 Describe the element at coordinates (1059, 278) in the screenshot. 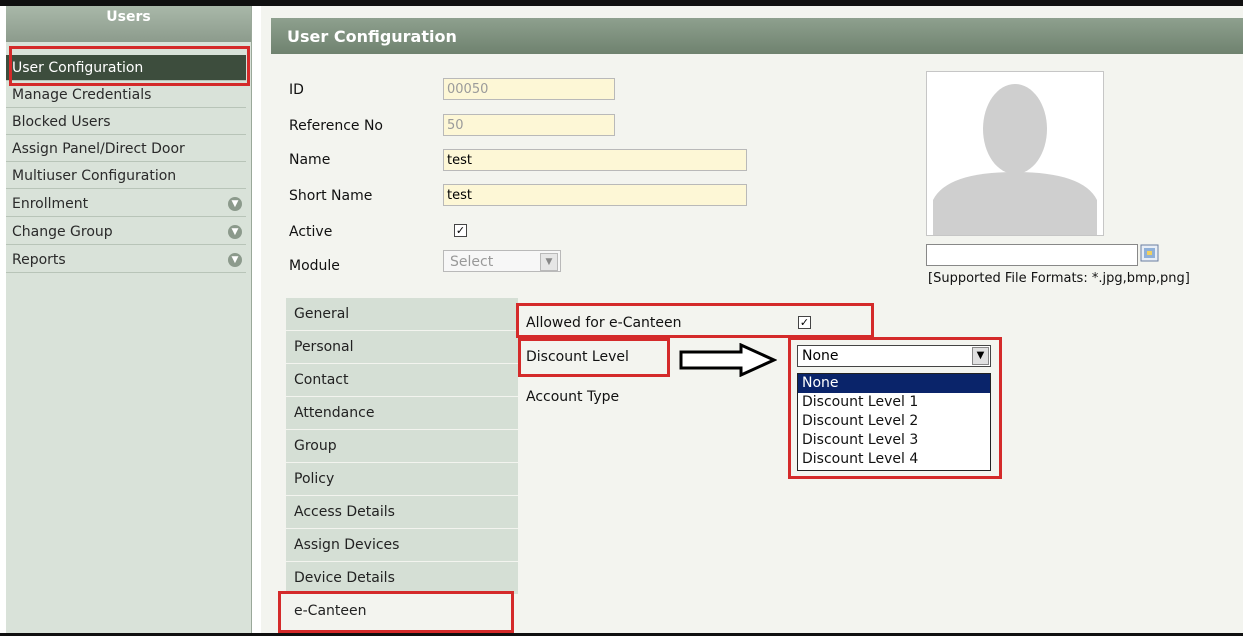

I see `supported-formats-text: [Supported File Formats: *.jpg,bmp,png]` at that location.